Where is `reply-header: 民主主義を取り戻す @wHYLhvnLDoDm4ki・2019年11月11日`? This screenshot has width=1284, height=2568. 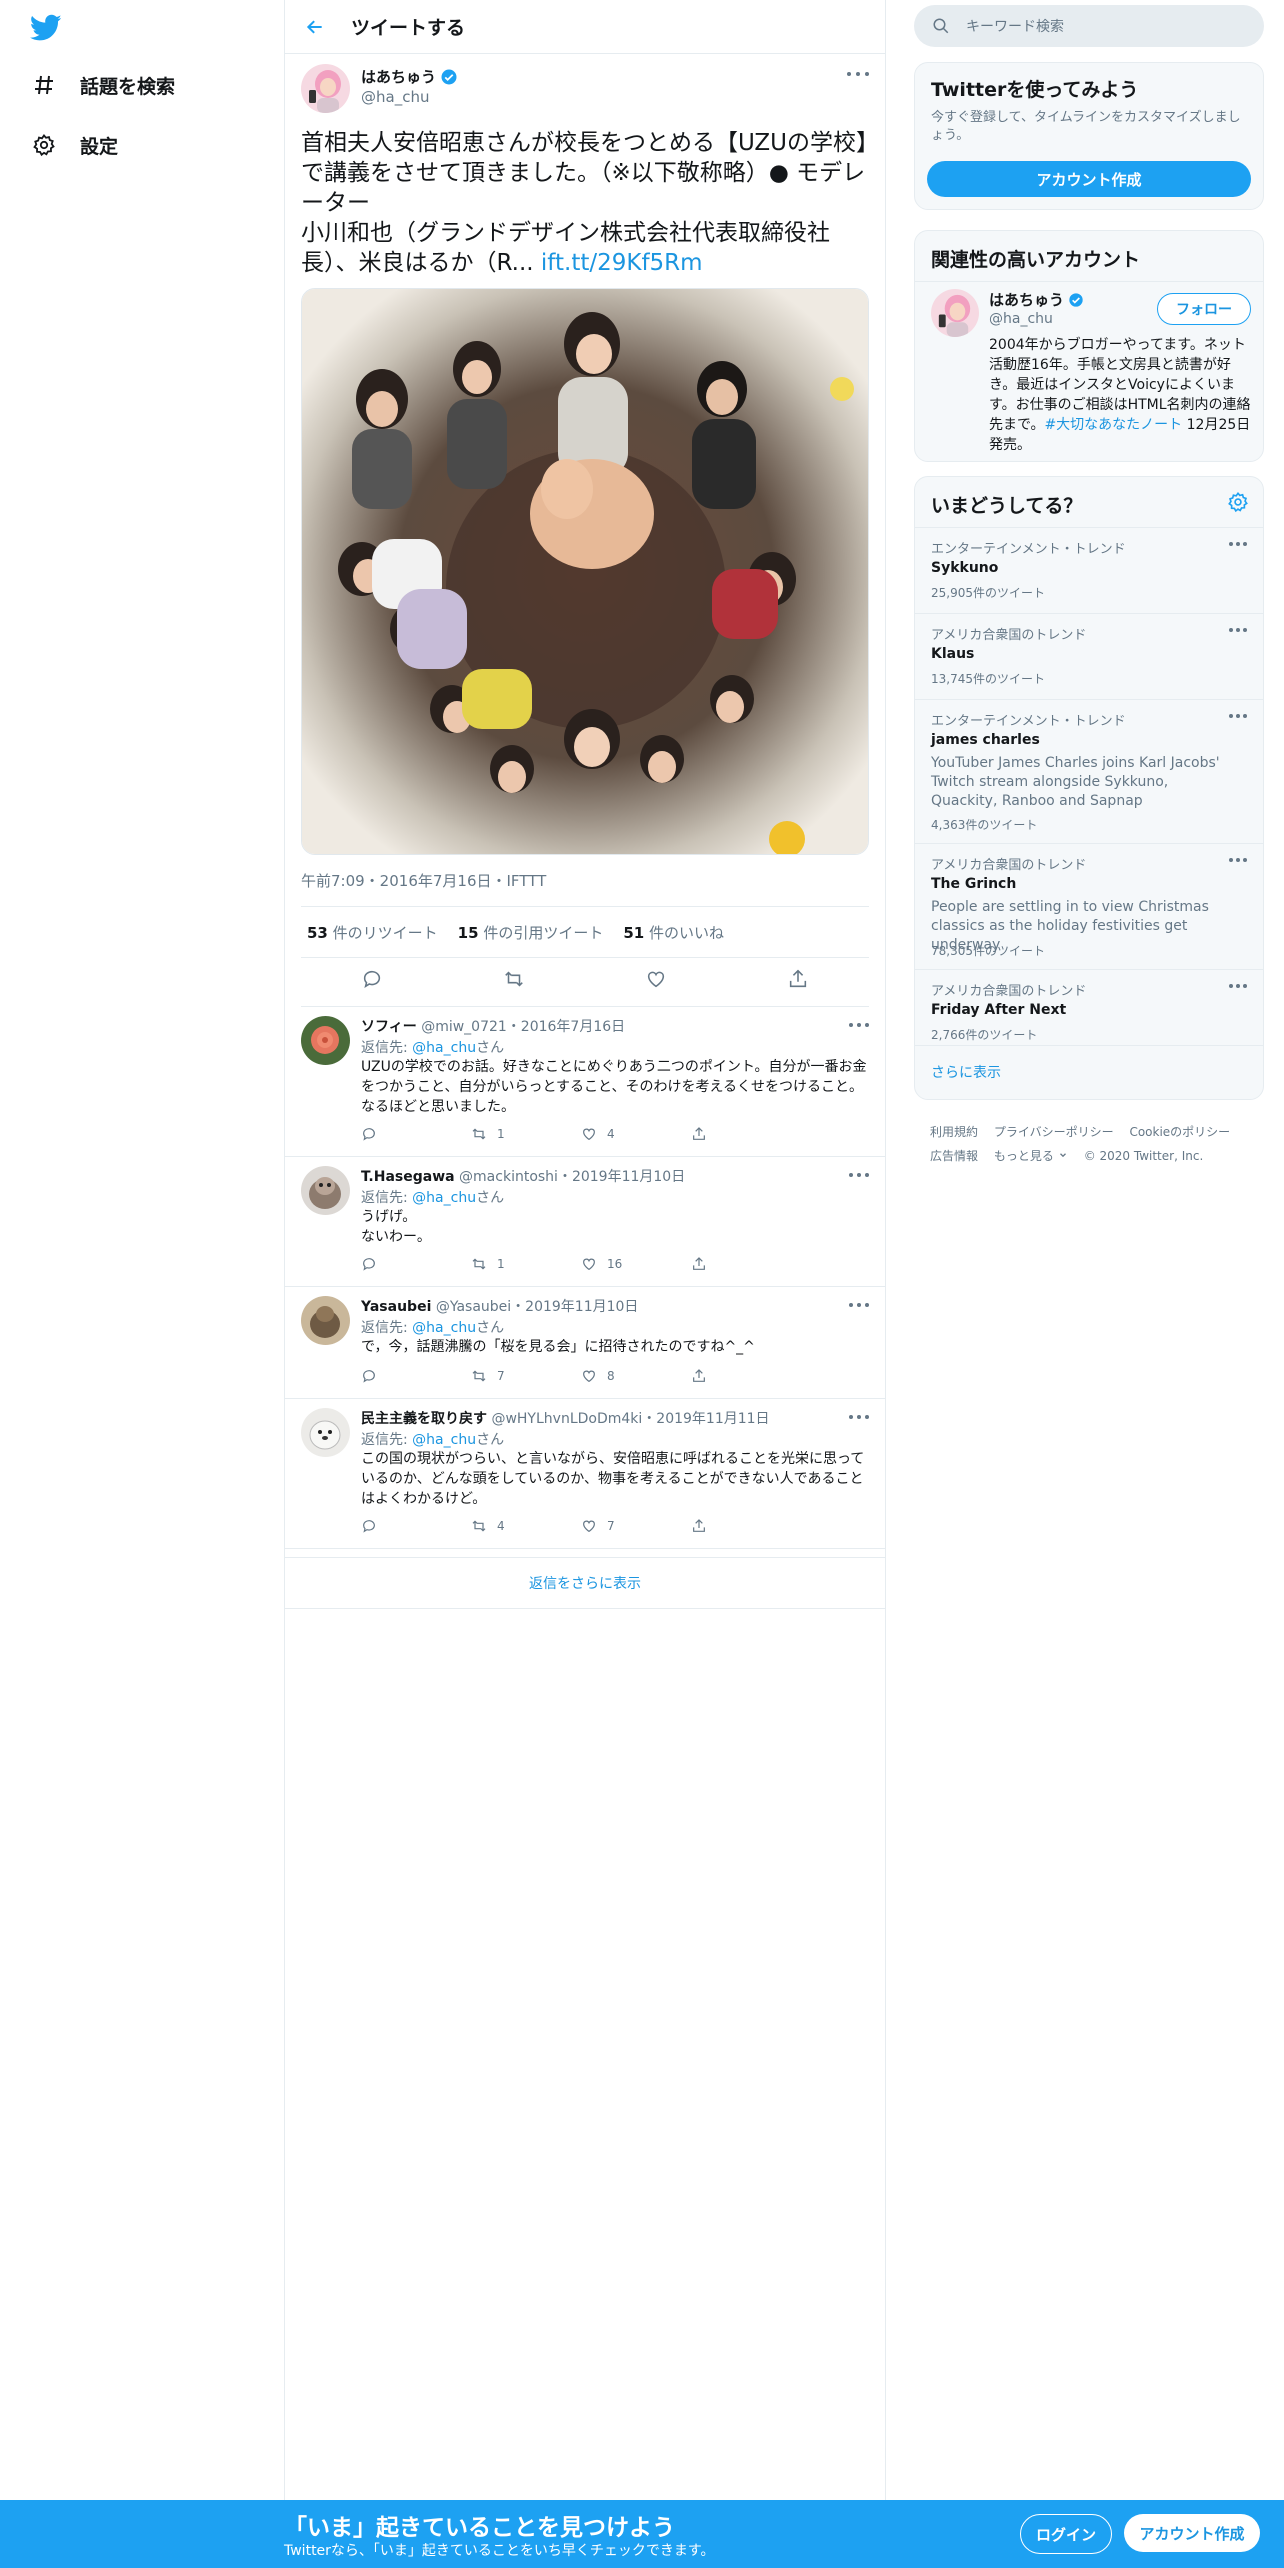 reply-header: 民主主義を取り戻す @wHYLhvnLDoDm4ki・2019年11月11日 is located at coordinates (565, 1418).